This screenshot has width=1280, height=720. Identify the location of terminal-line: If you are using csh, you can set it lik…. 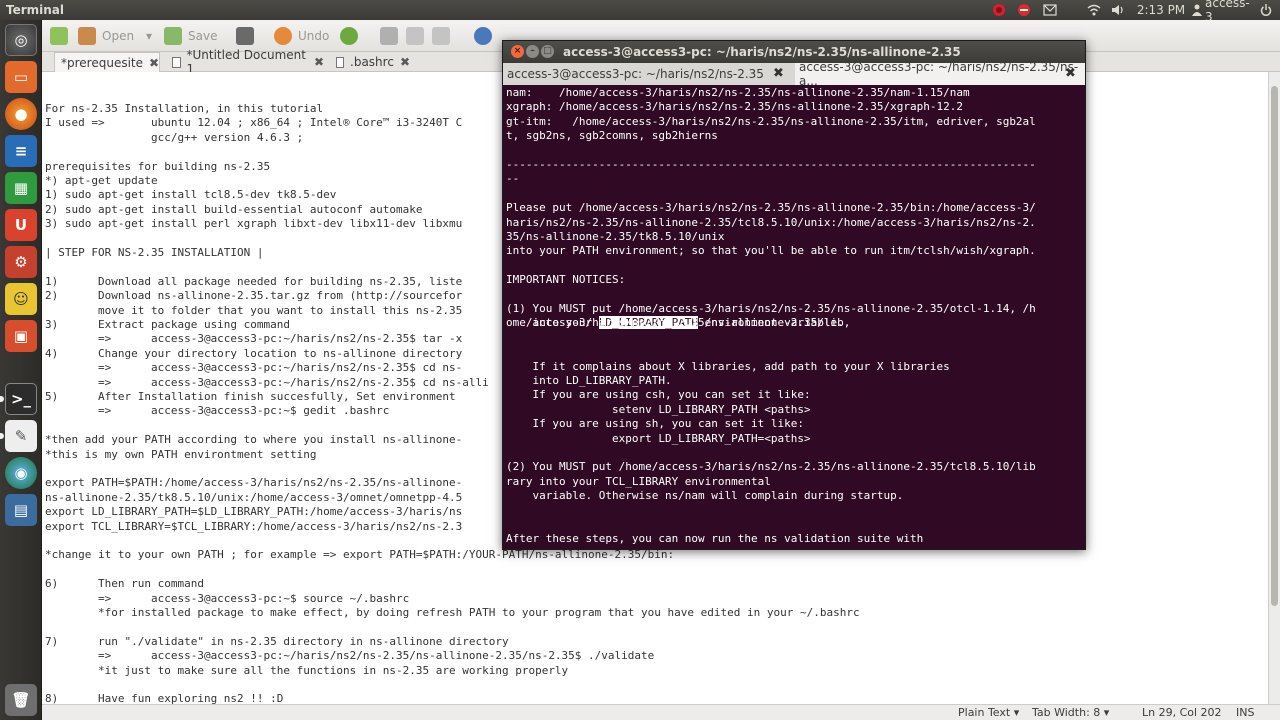
(658, 395).